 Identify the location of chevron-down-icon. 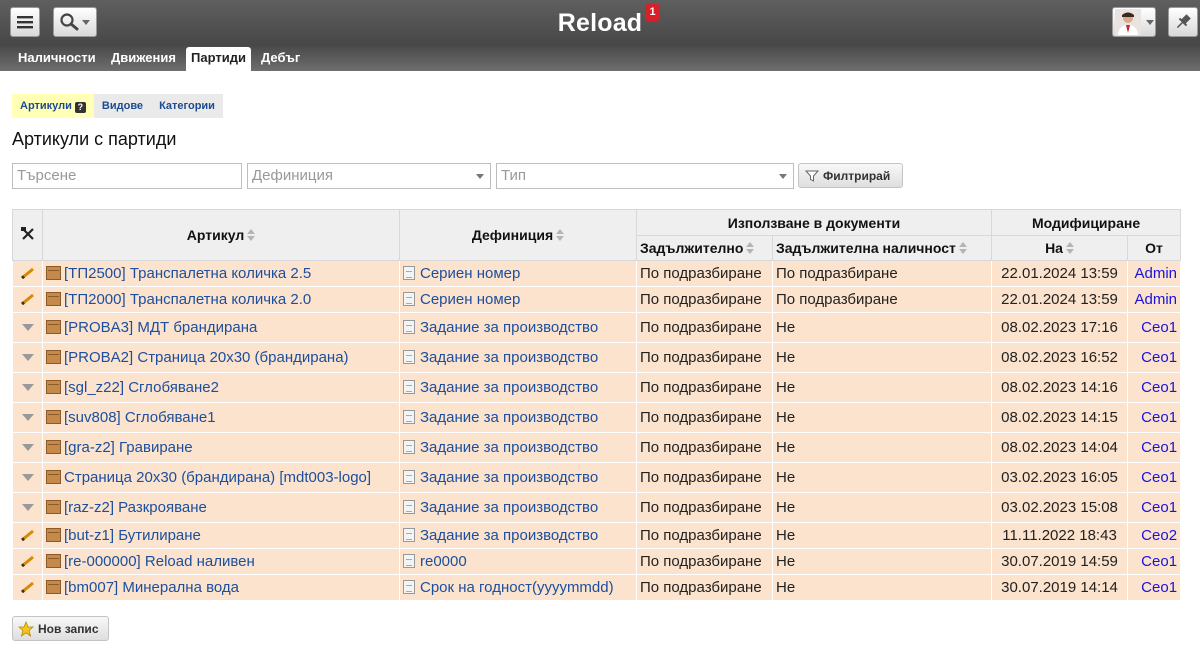
(783, 176).